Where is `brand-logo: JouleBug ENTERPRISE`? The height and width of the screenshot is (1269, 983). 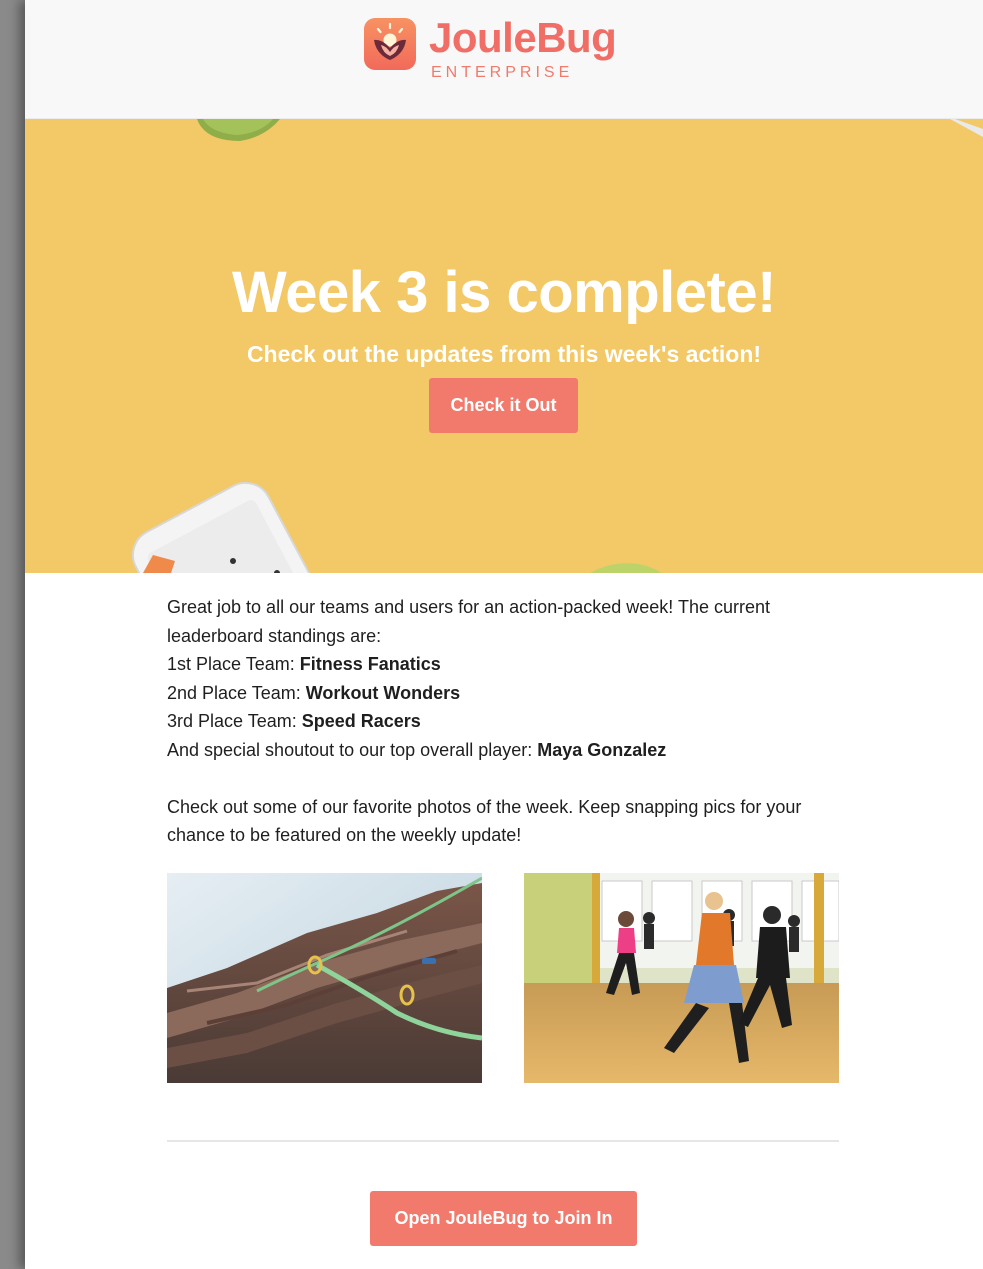 brand-logo: JouleBug ENTERPRISE is located at coordinates (490, 48).